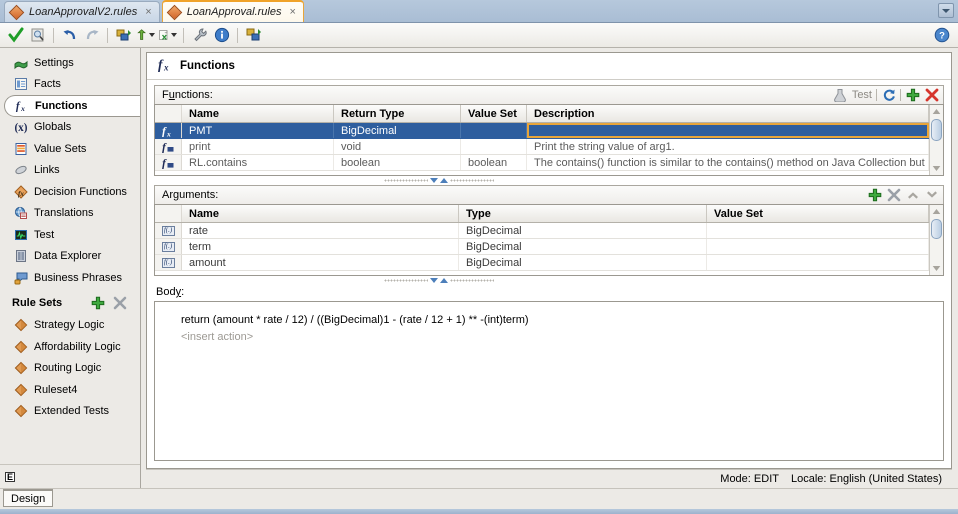 Image resolution: width=958 pixels, height=514 pixels. What do you see at coordinates (946, 10) in the screenshot?
I see `tab-overflow-button` at bounding box center [946, 10].